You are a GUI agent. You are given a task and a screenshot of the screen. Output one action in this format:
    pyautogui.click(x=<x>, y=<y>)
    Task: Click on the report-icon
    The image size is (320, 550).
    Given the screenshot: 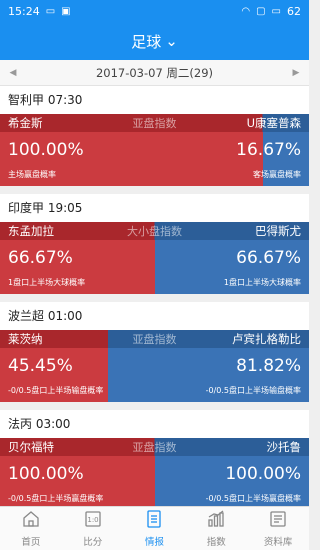 What is the action you would take?
    pyautogui.click(x=154, y=520)
    